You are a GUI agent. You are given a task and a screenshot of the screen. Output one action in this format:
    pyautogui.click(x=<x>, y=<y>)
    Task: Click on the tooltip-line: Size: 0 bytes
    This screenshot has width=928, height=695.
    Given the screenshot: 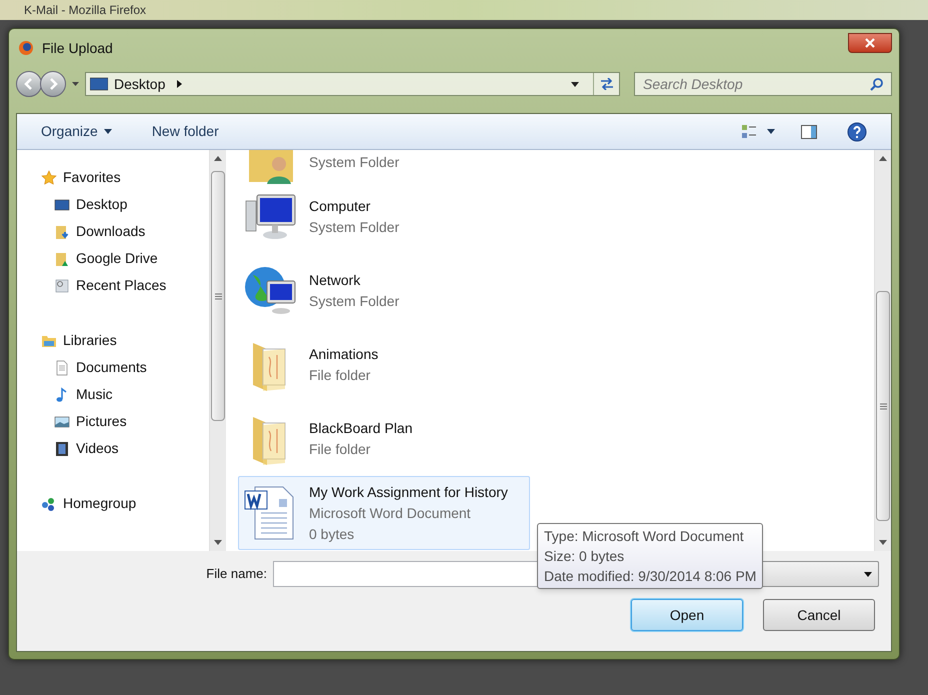 What is the action you would take?
    pyautogui.click(x=585, y=556)
    